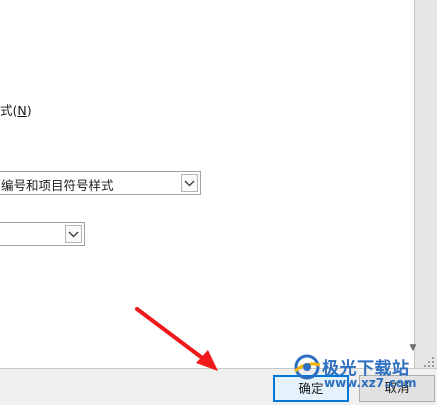 This screenshot has width=437, height=405. Describe the element at coordinates (397, 388) in the screenshot. I see `cancel-button: 取消` at that location.